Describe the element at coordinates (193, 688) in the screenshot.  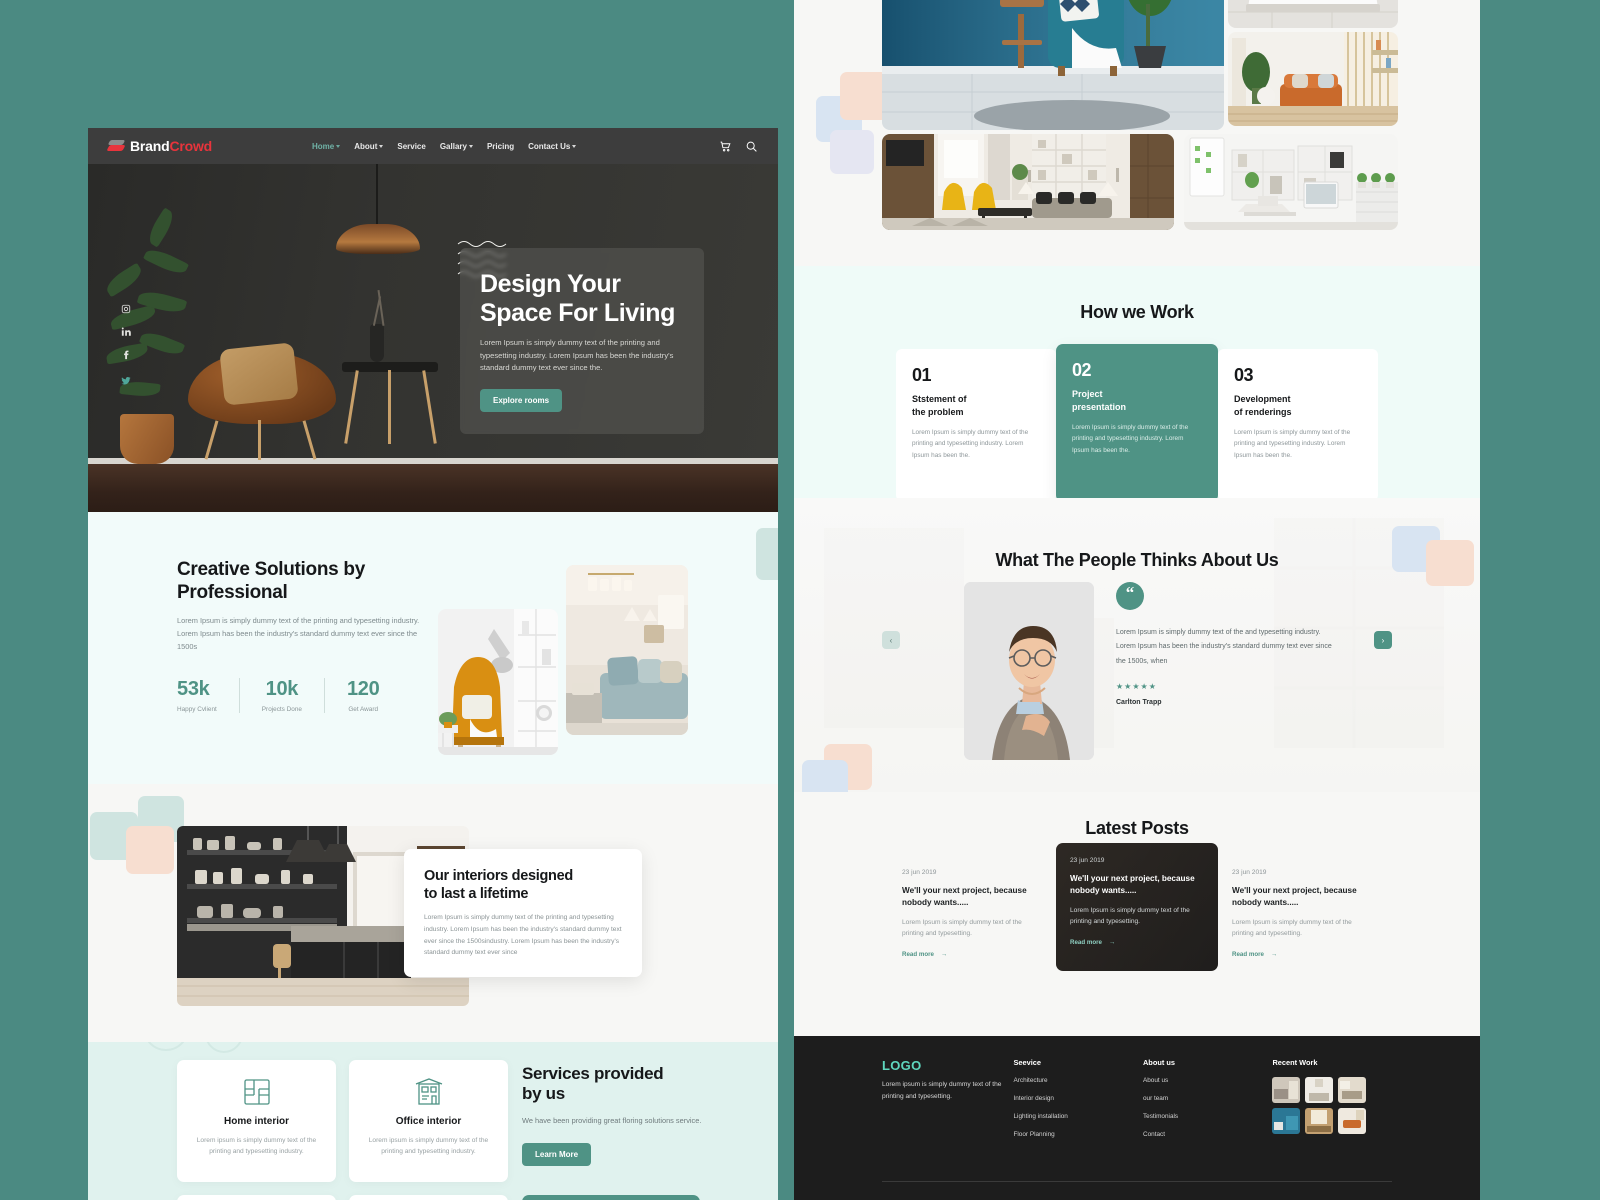
I see `stat-value: 53k` at that location.